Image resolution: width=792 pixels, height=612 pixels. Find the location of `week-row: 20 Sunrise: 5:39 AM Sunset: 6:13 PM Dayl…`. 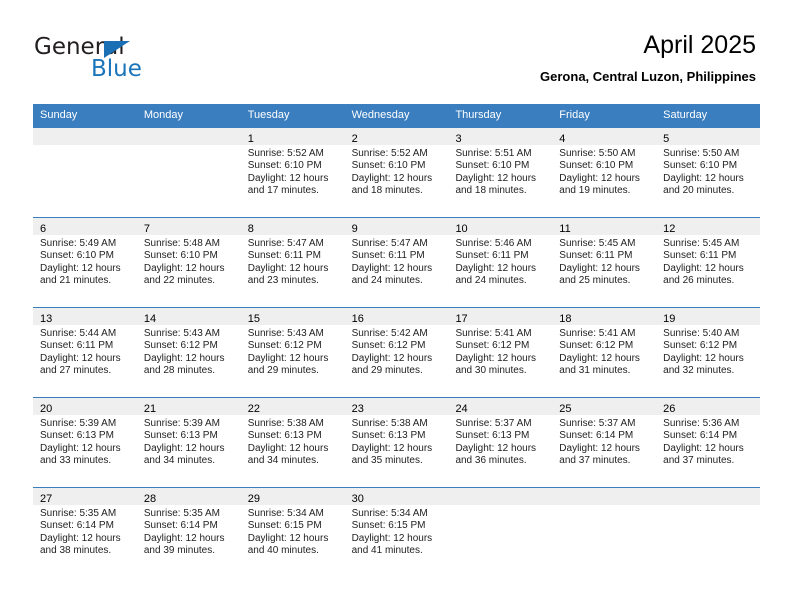

week-row: 20 Sunrise: 5:39 AM Sunset: 6:13 PM Dayl… is located at coordinates (397, 442).